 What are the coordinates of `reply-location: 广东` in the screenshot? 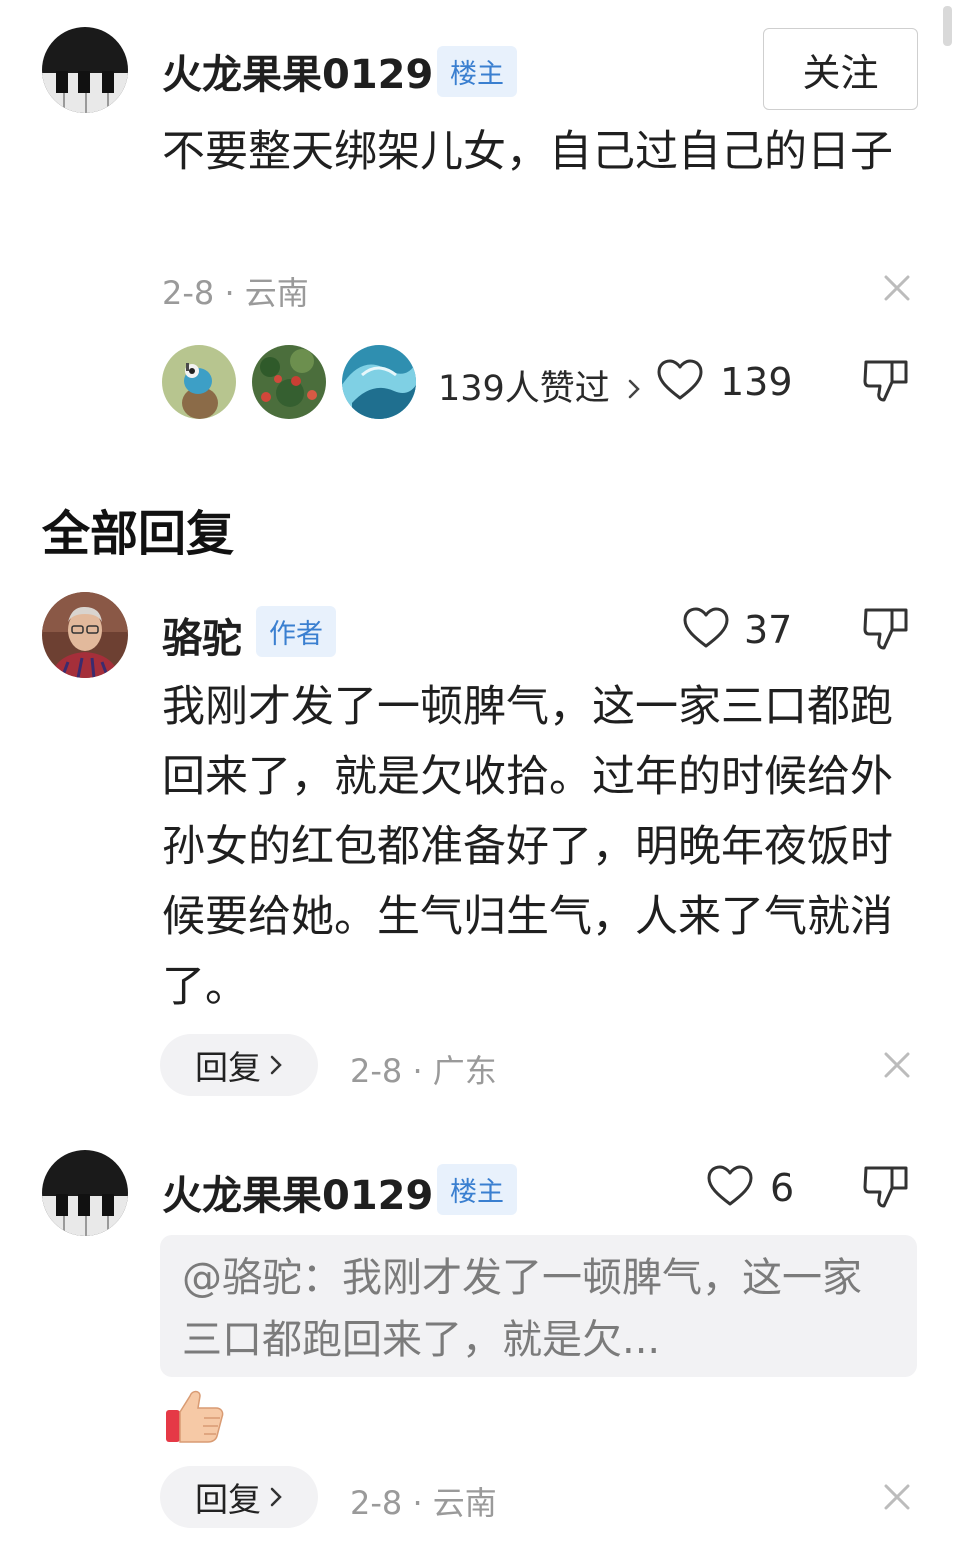 It's located at (464, 1071).